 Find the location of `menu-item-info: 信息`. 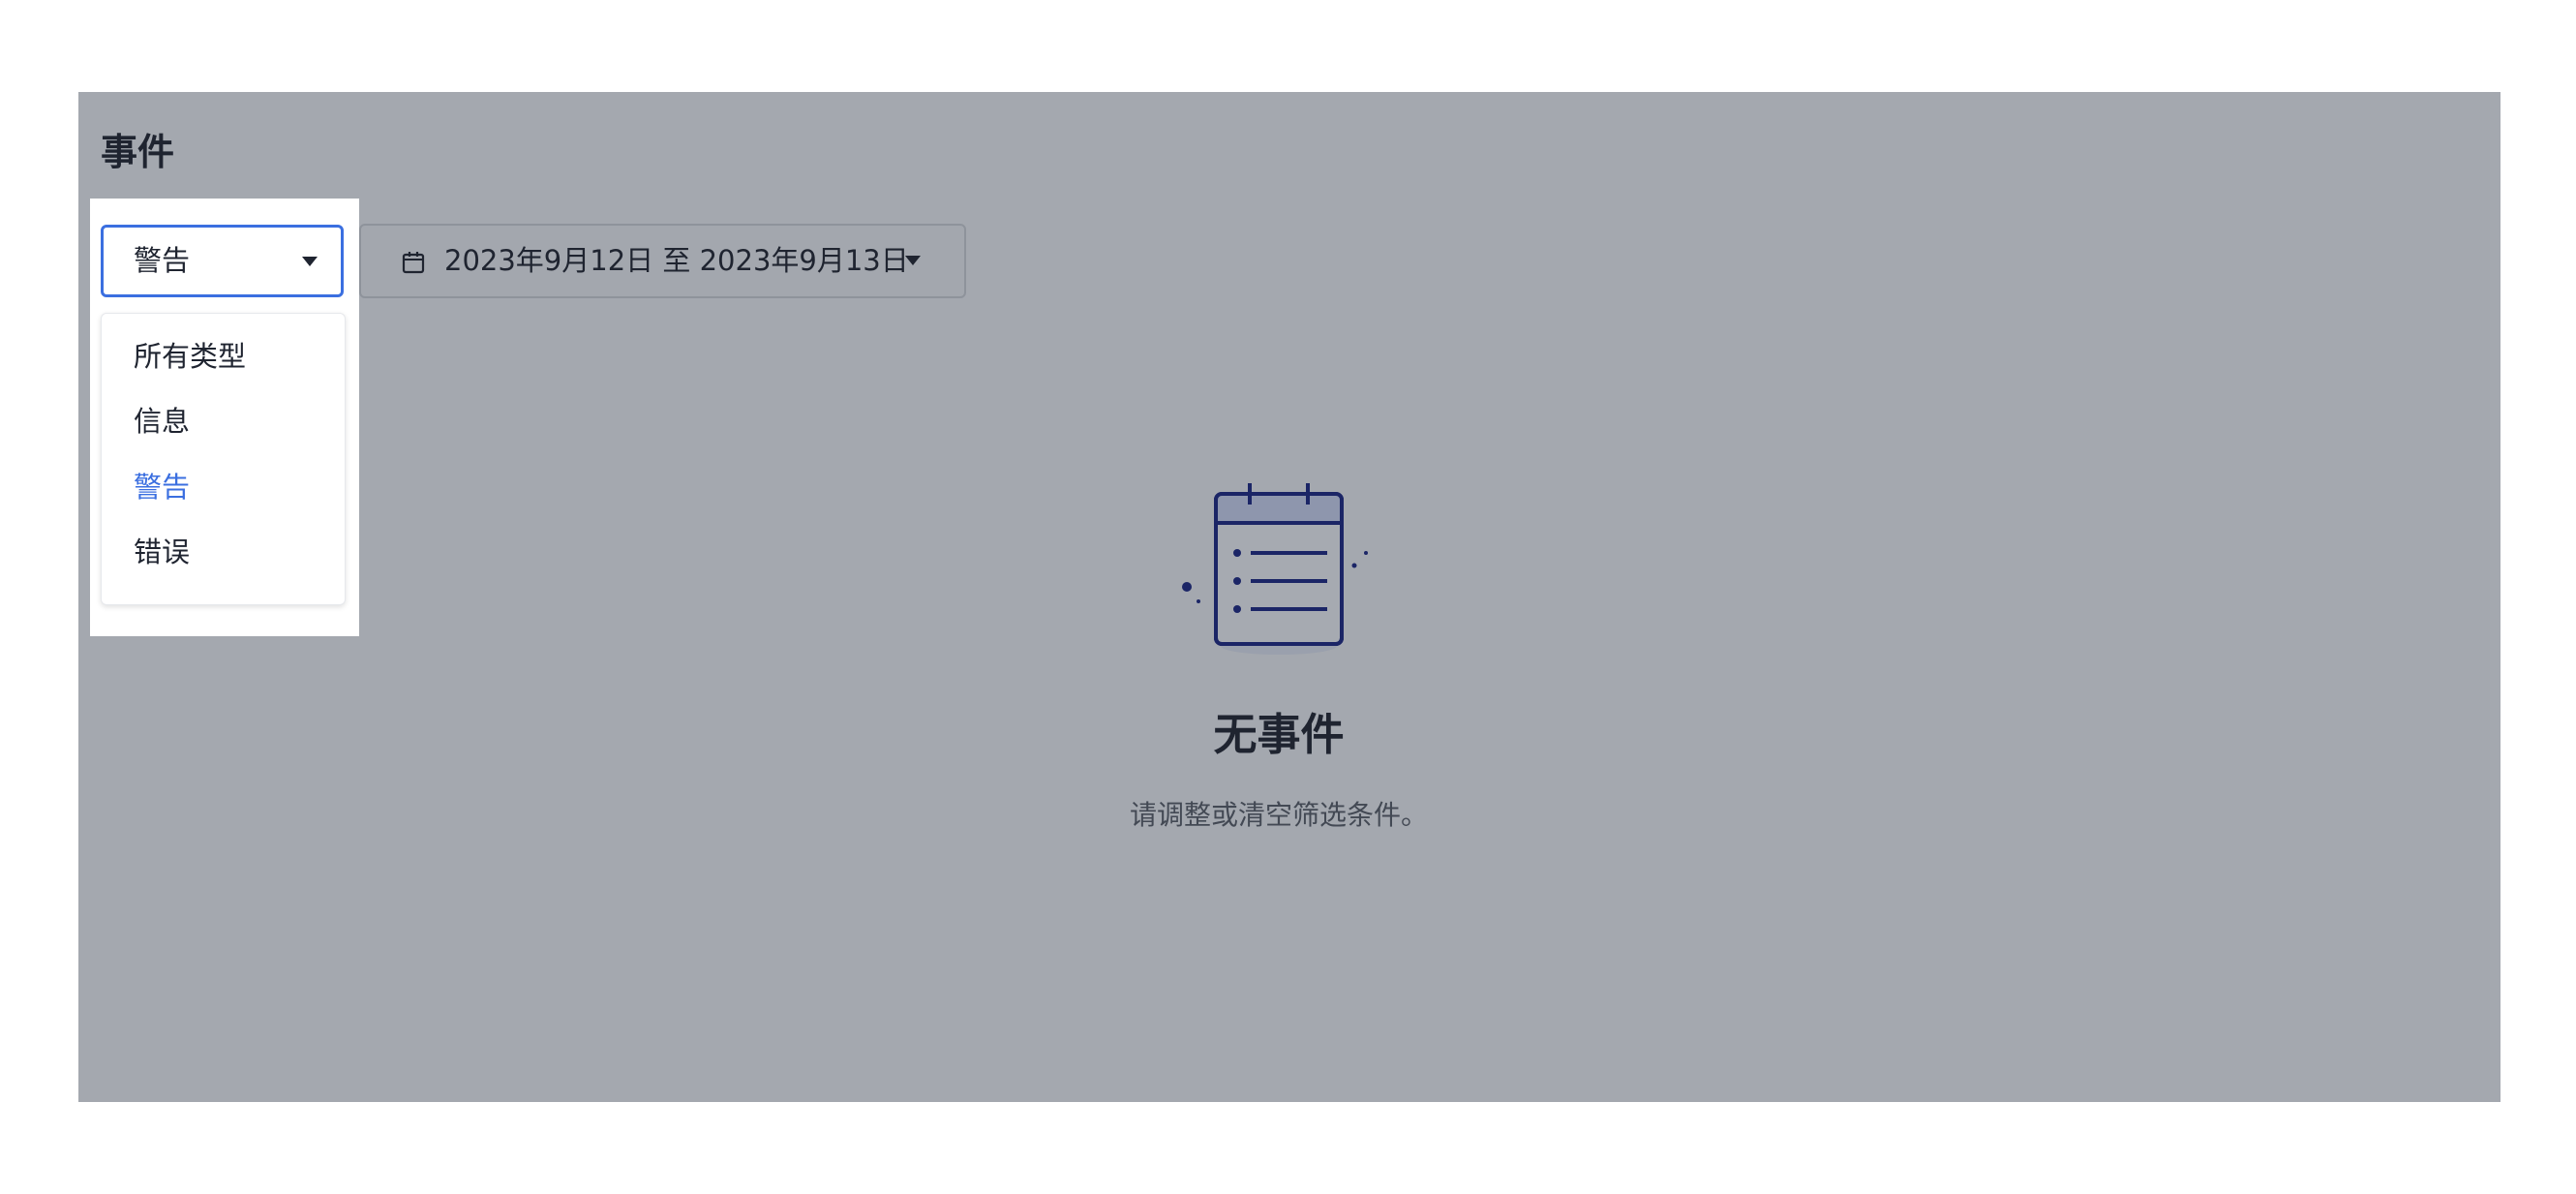

menu-item-info: 信息 is located at coordinates (162, 421).